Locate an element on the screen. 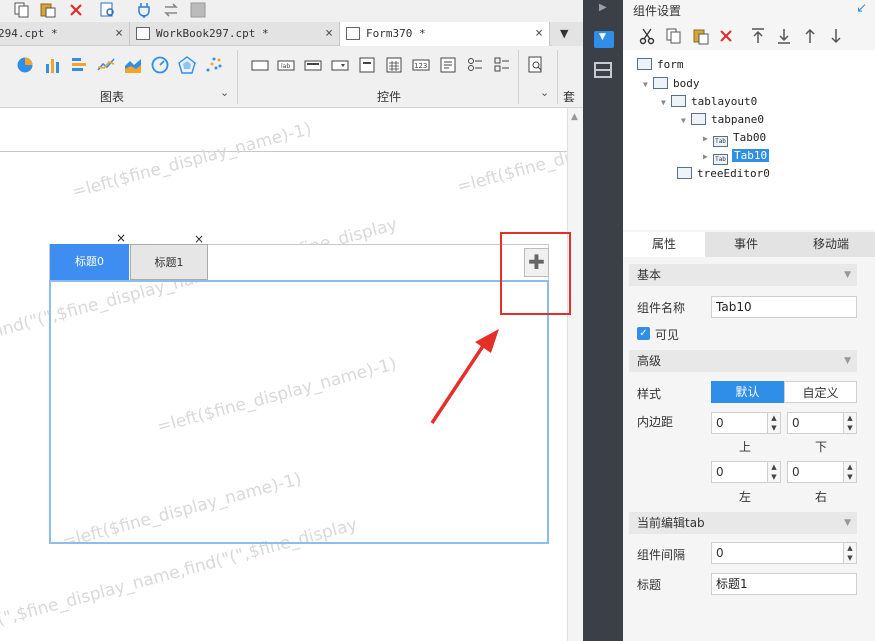 Image resolution: width=875 pixels, height=641 pixels. grid-icon is located at coordinates (198, 10).